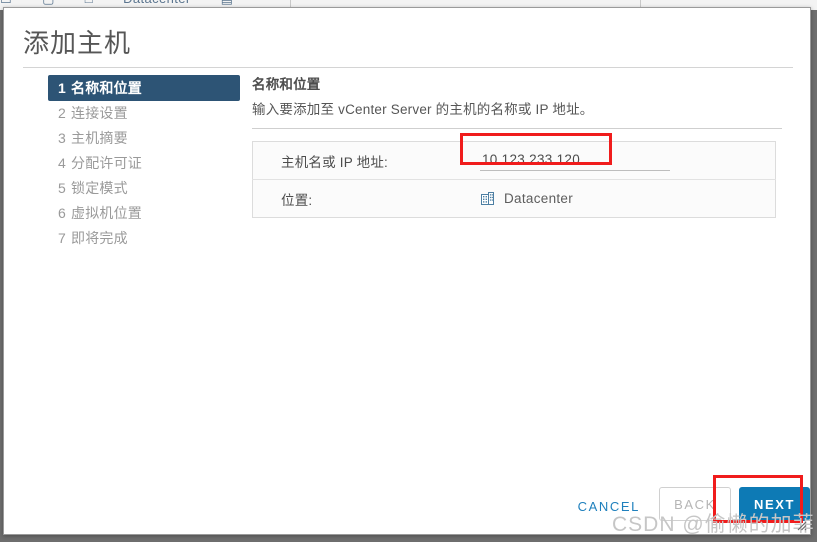 The width and height of the screenshot is (817, 542). I want to click on content-divider, so click(517, 128).